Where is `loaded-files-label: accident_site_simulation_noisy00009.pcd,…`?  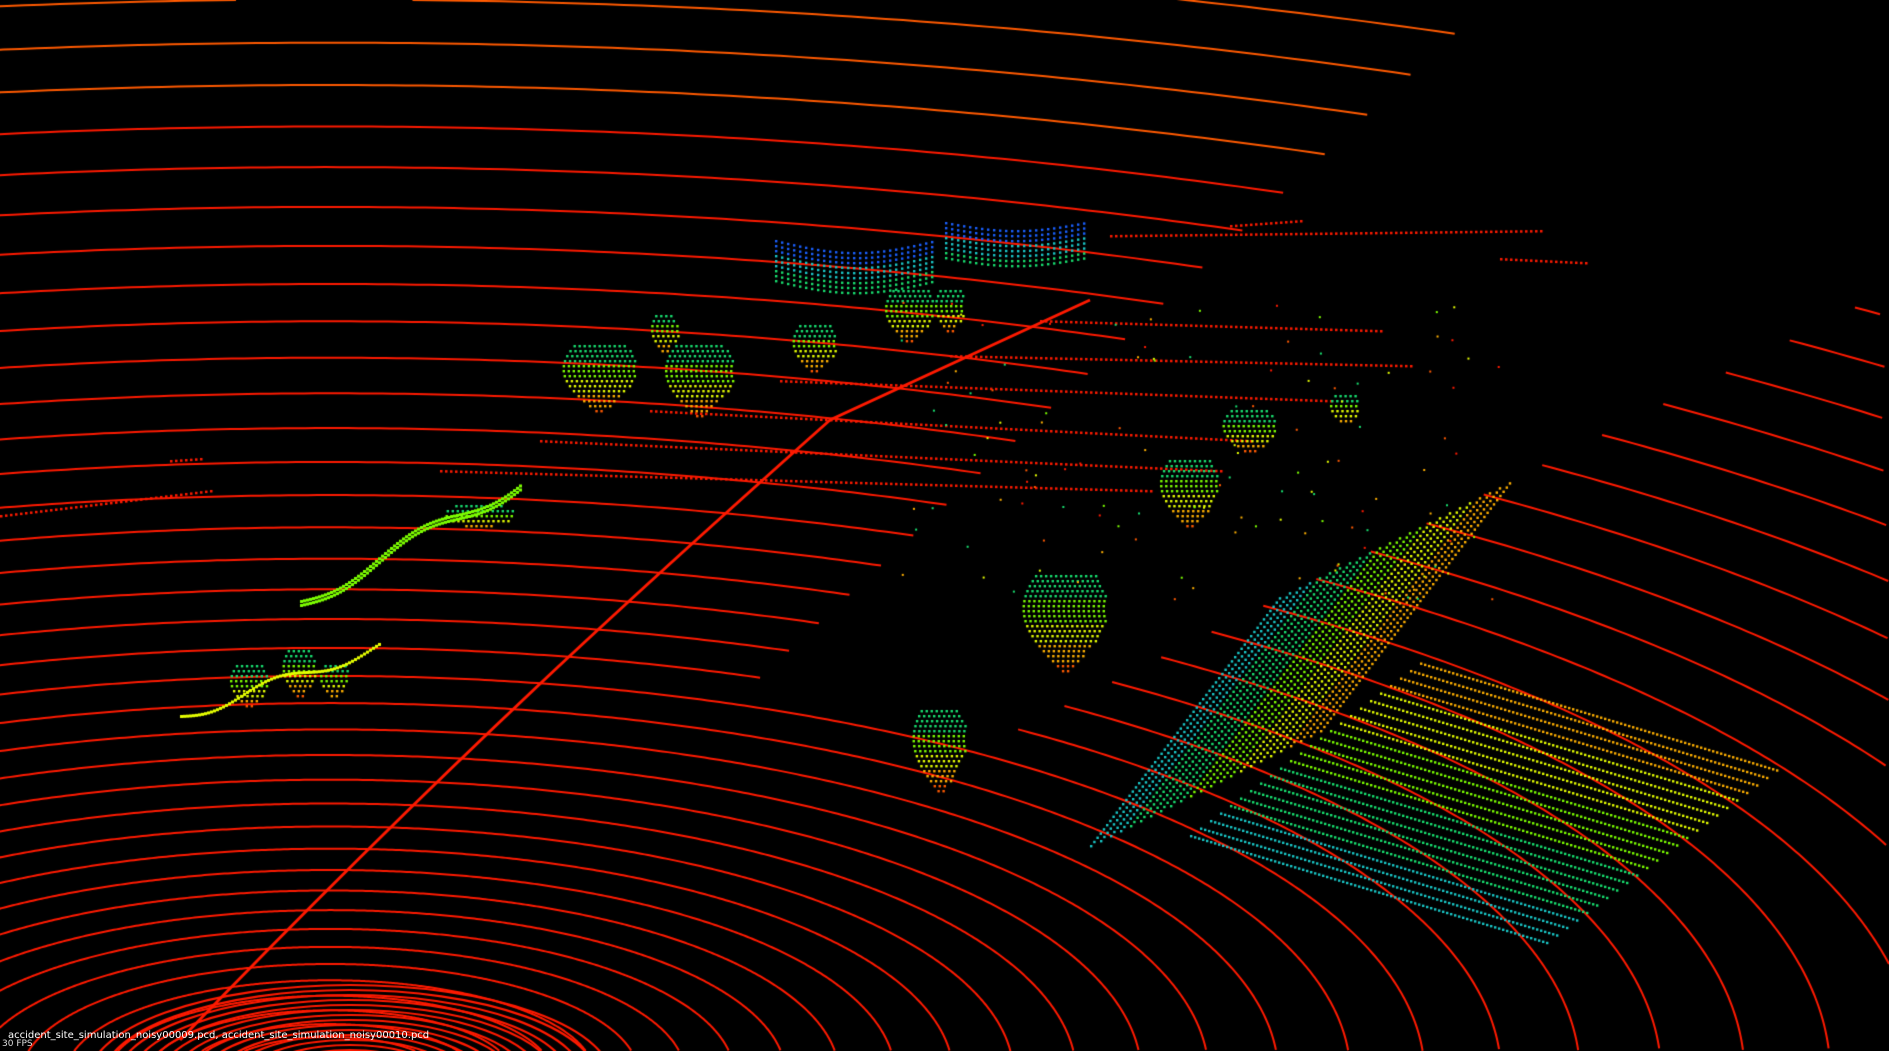
loaded-files-label: accident_site_simulation_noisy00009.pcd,… is located at coordinates (219, 1035).